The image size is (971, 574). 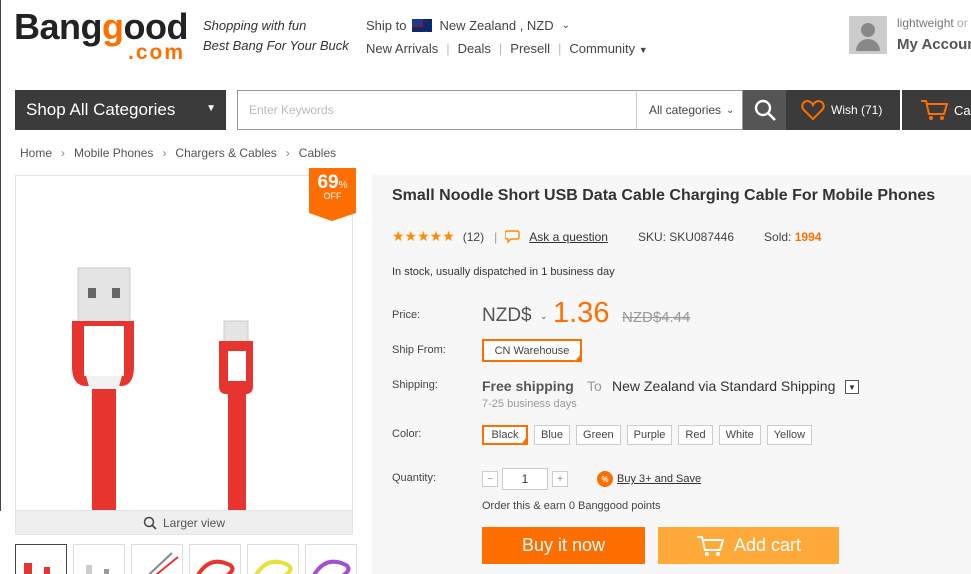 What do you see at coordinates (386, 25) in the screenshot?
I see `ship-to-label: Ship to` at bounding box center [386, 25].